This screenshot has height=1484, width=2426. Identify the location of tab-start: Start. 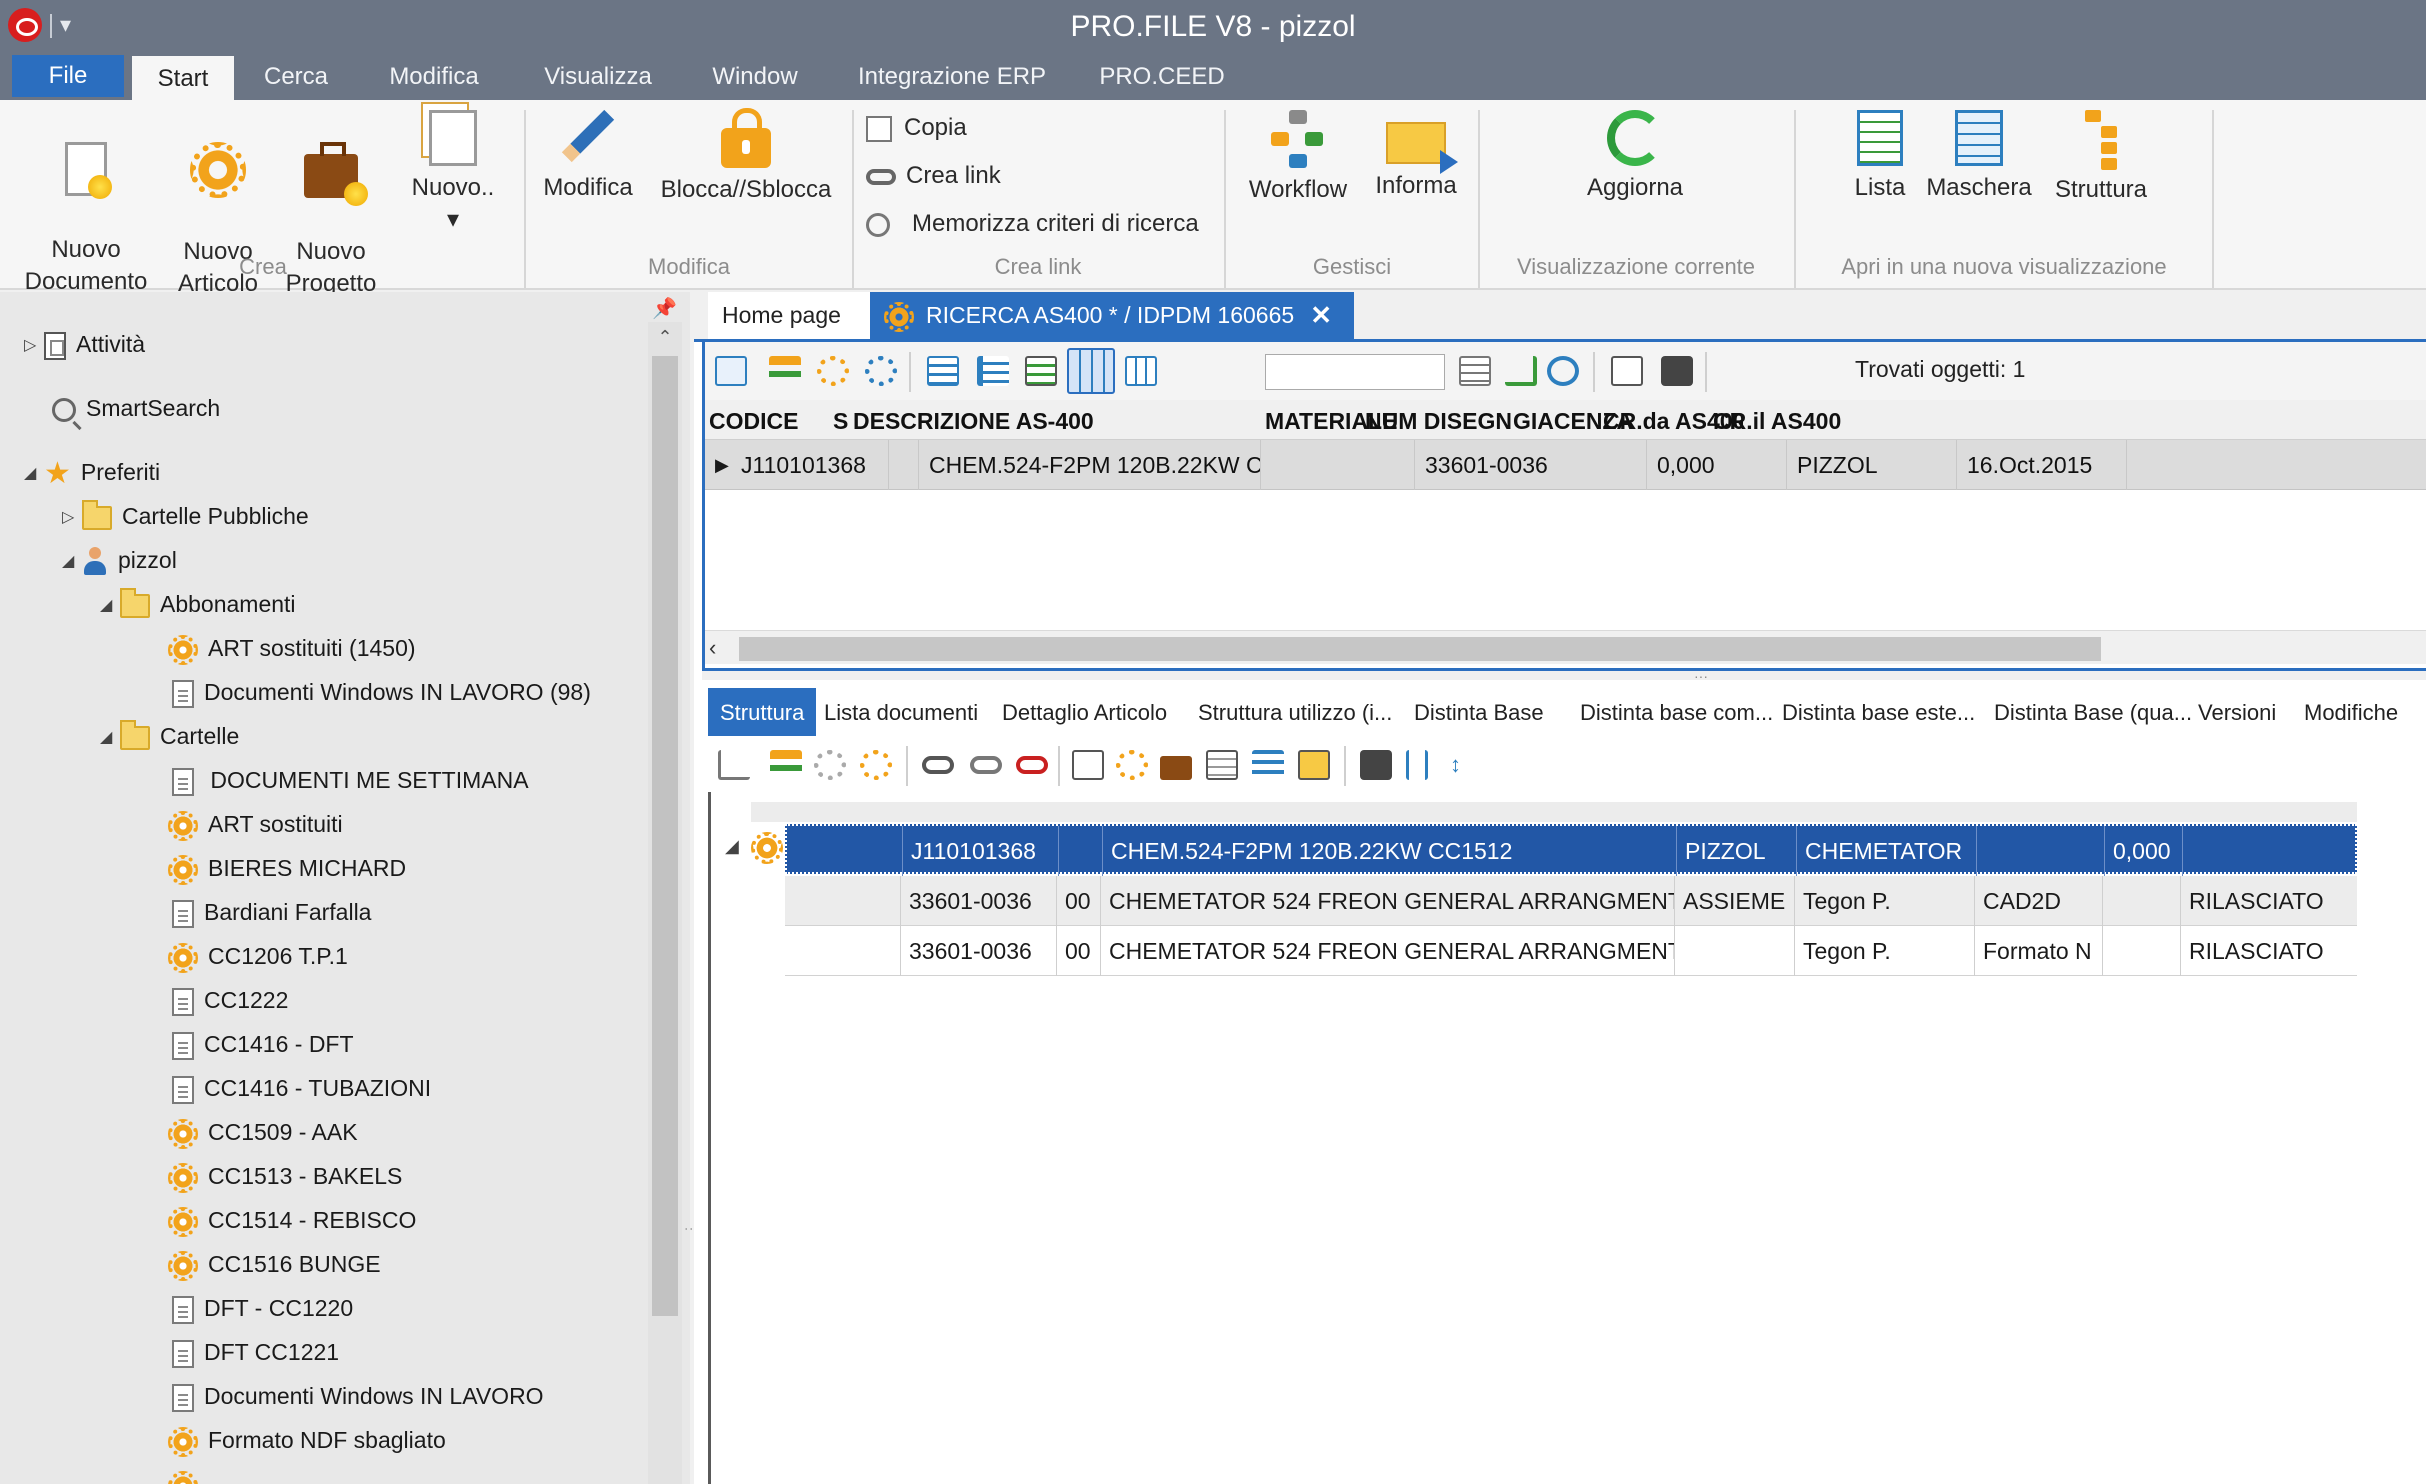
(183, 78).